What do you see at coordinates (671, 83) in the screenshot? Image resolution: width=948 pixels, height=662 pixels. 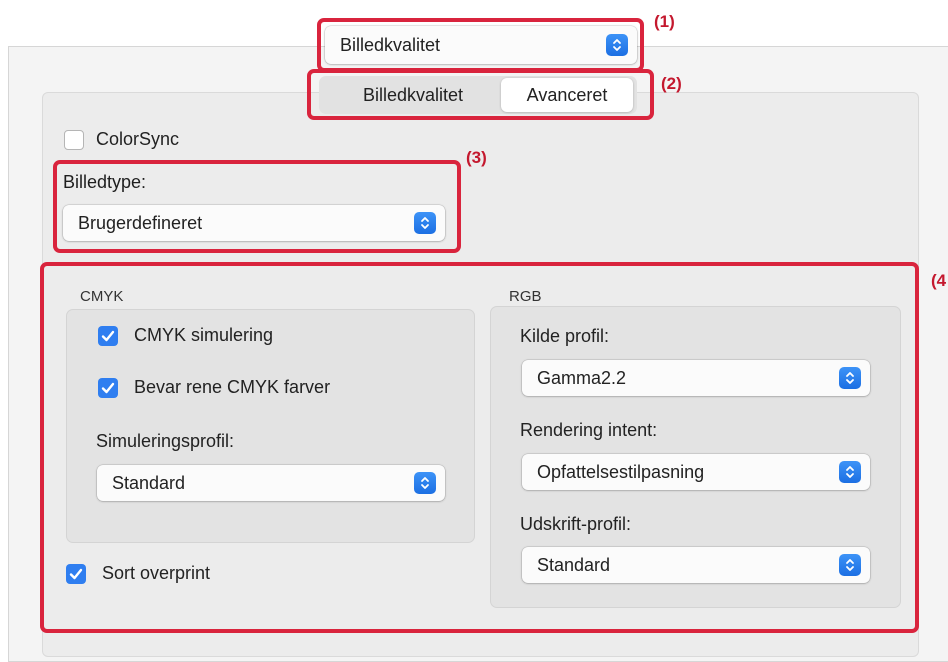 I see `callout-number-2: (2)` at bounding box center [671, 83].